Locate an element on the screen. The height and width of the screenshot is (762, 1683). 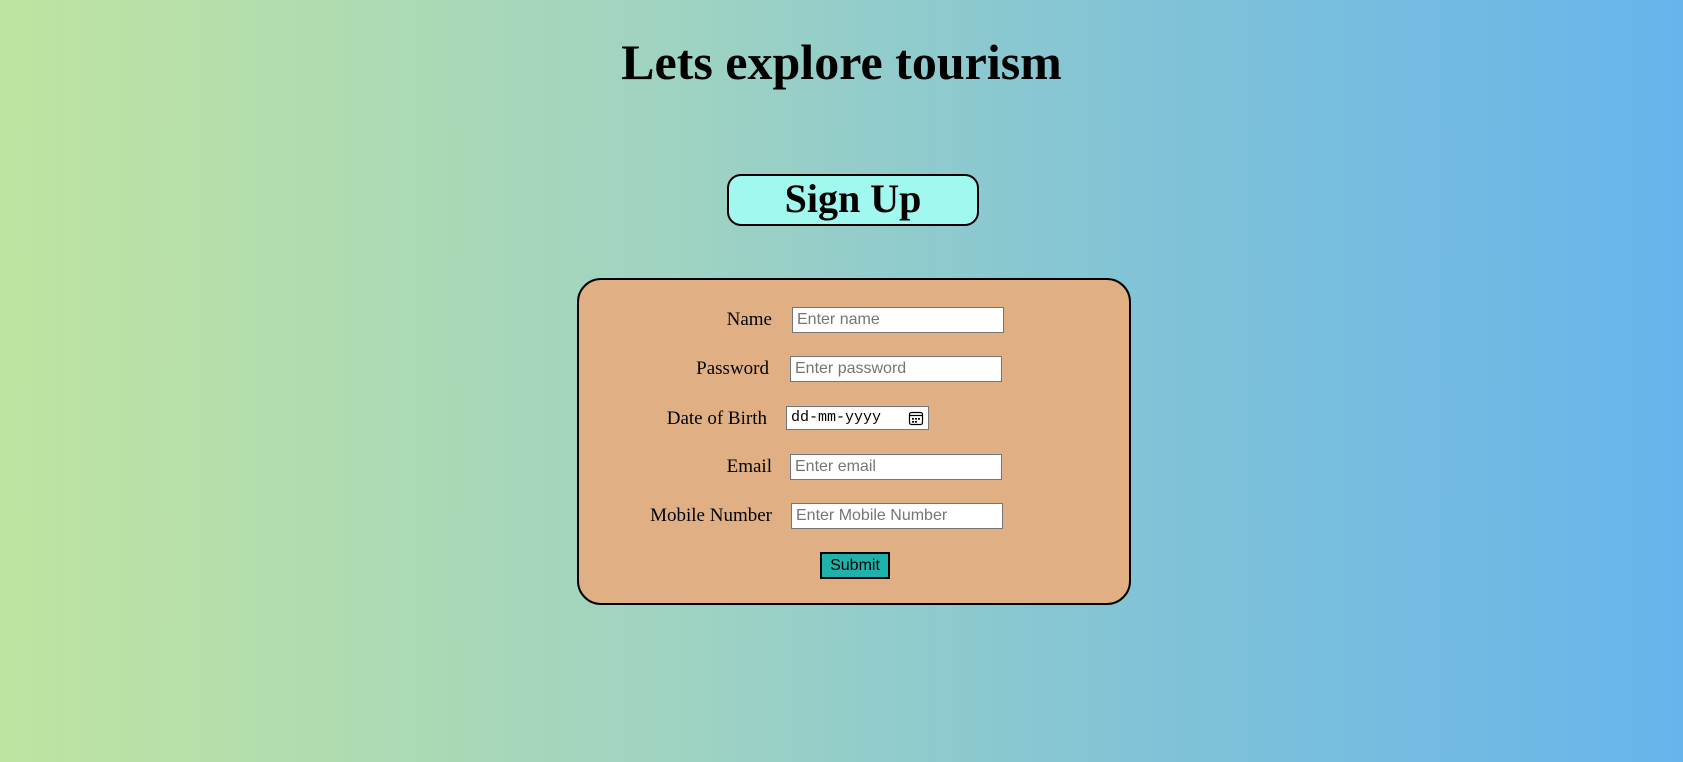
password-input is located at coordinates (896, 369).